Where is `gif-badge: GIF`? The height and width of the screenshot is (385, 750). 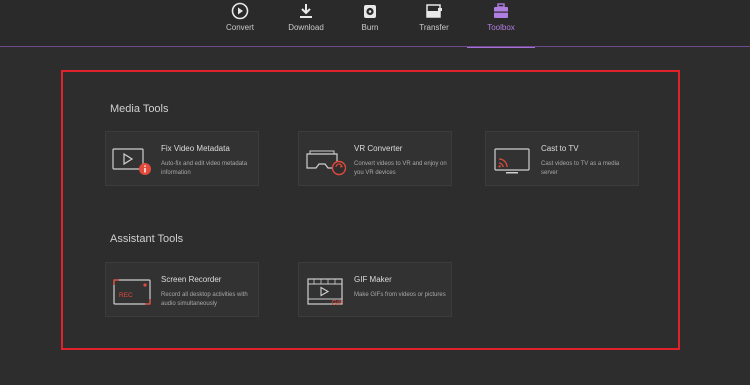 gif-badge: GIF is located at coordinates (338, 303).